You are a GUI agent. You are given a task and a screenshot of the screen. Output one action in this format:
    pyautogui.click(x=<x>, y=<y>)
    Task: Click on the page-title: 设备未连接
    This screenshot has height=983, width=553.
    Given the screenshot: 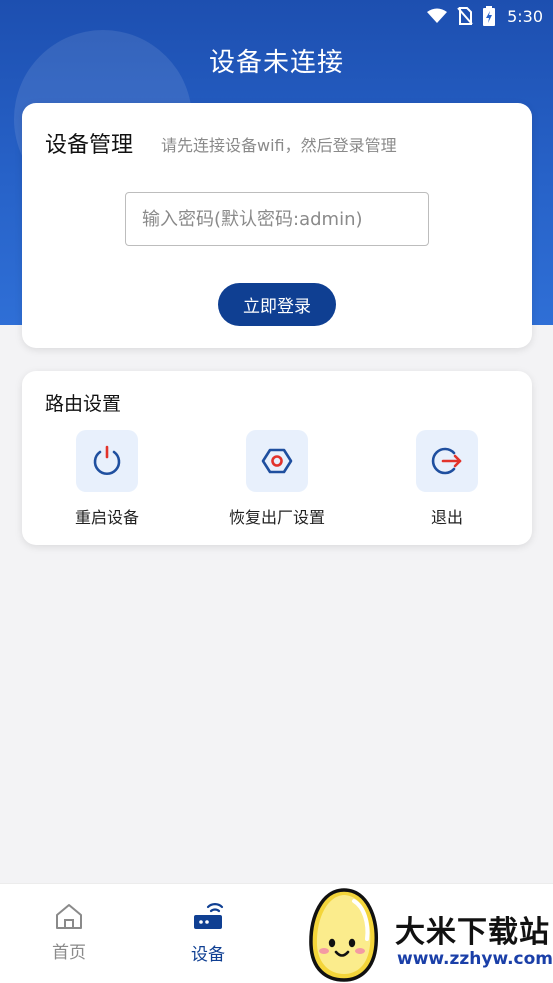 What is the action you would take?
    pyautogui.click(x=276, y=63)
    